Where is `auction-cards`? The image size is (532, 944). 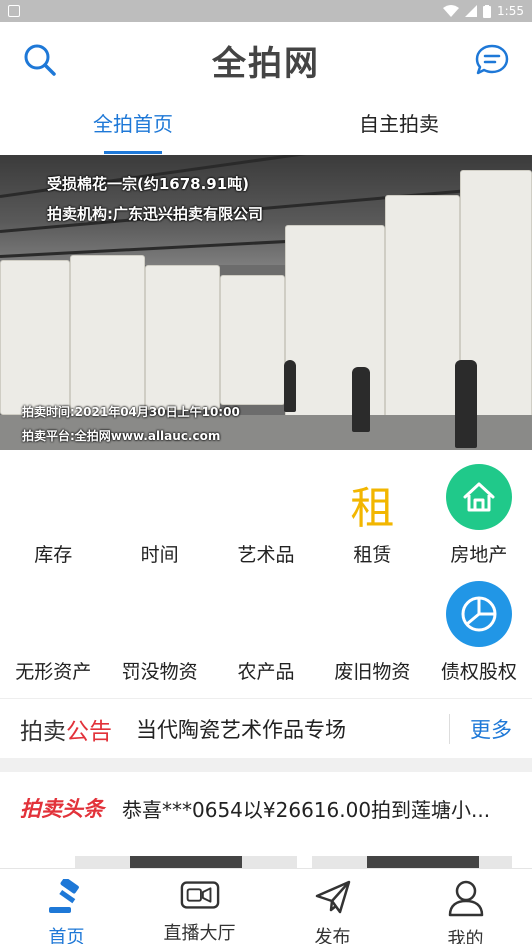
auction-cards is located at coordinates (266, 859).